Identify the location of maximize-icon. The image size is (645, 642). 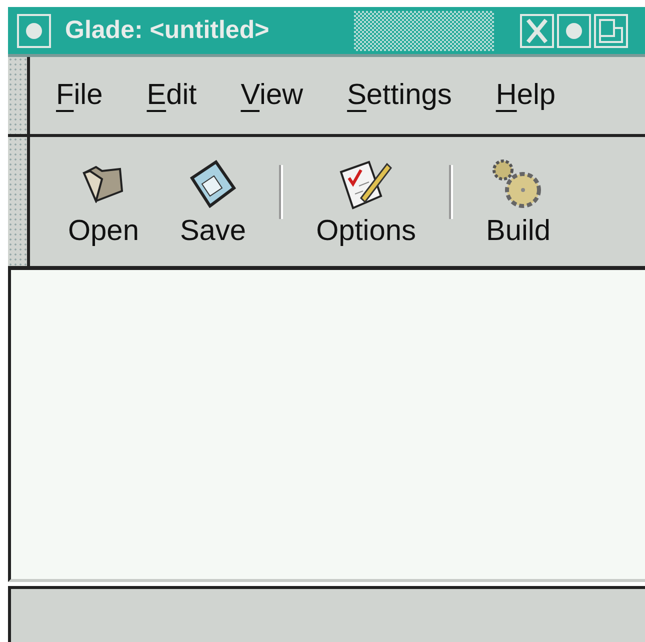
(611, 31).